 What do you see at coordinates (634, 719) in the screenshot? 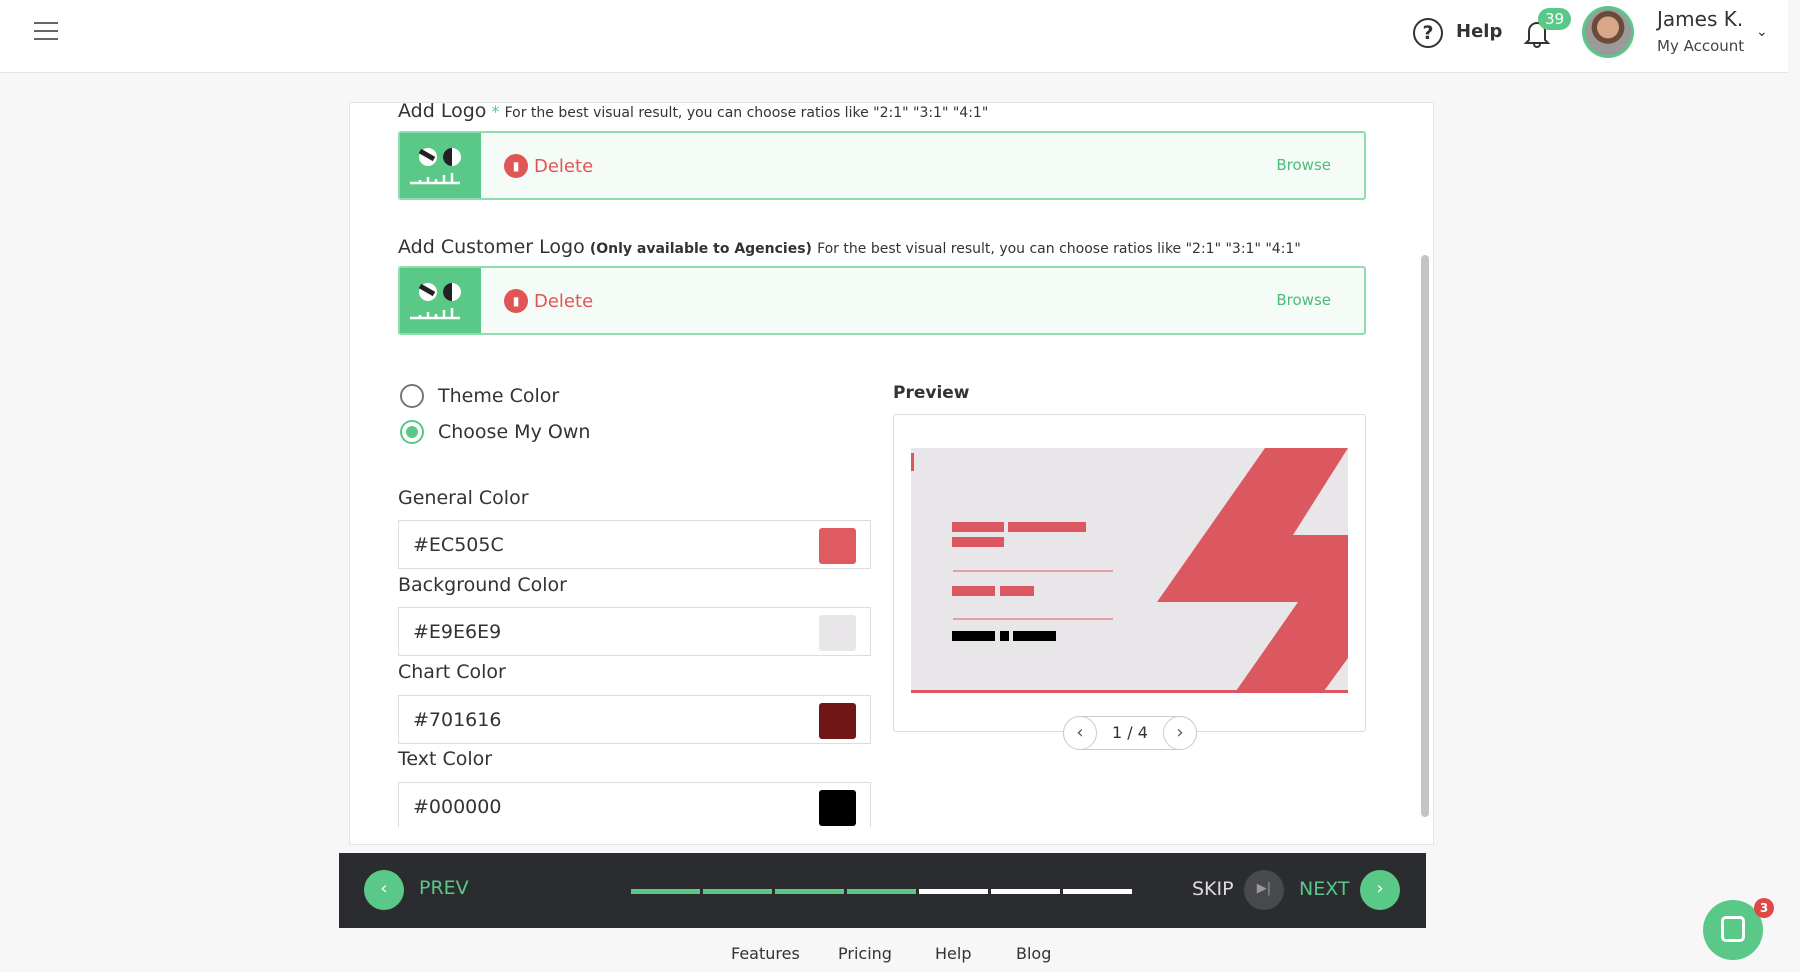
I see `chart-color-input: #701616` at bounding box center [634, 719].